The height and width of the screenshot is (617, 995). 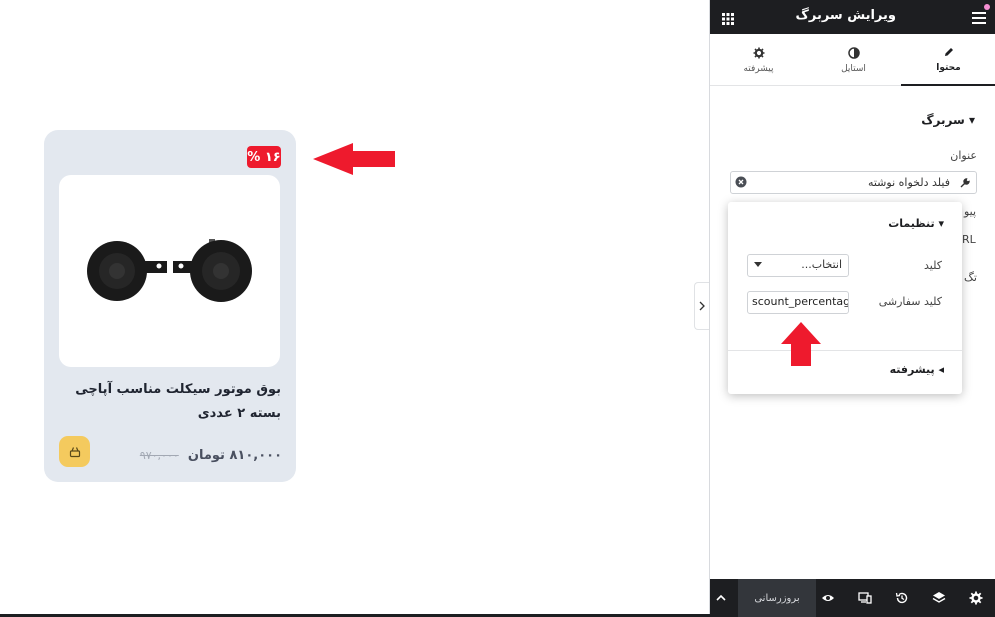 What do you see at coordinates (948, 120) in the screenshot?
I see `section-header-title: ▾ سربرگ` at bounding box center [948, 120].